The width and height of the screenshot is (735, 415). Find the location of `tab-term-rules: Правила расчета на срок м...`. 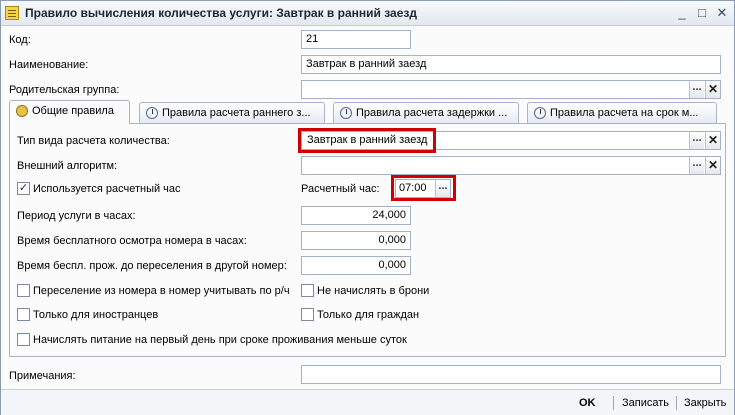

tab-term-rules: Правила расчета на срок м... is located at coordinates (622, 112).